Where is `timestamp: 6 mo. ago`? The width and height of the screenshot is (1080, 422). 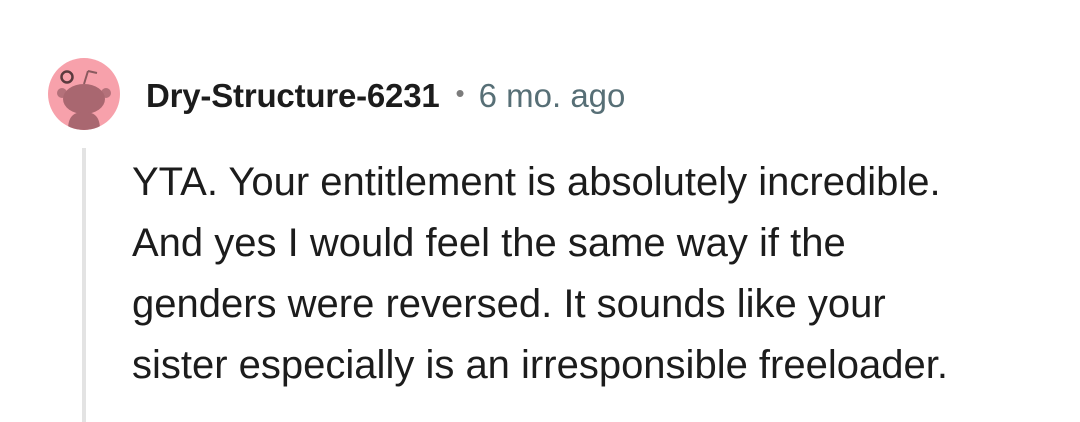 timestamp: 6 mo. ago is located at coordinates (552, 96).